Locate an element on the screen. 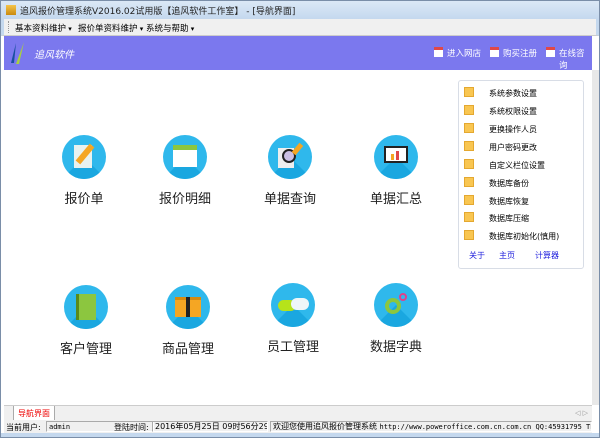 The image size is (600, 438). panel-item-db-compress: 数据库压缩 is located at coordinates (523, 218).